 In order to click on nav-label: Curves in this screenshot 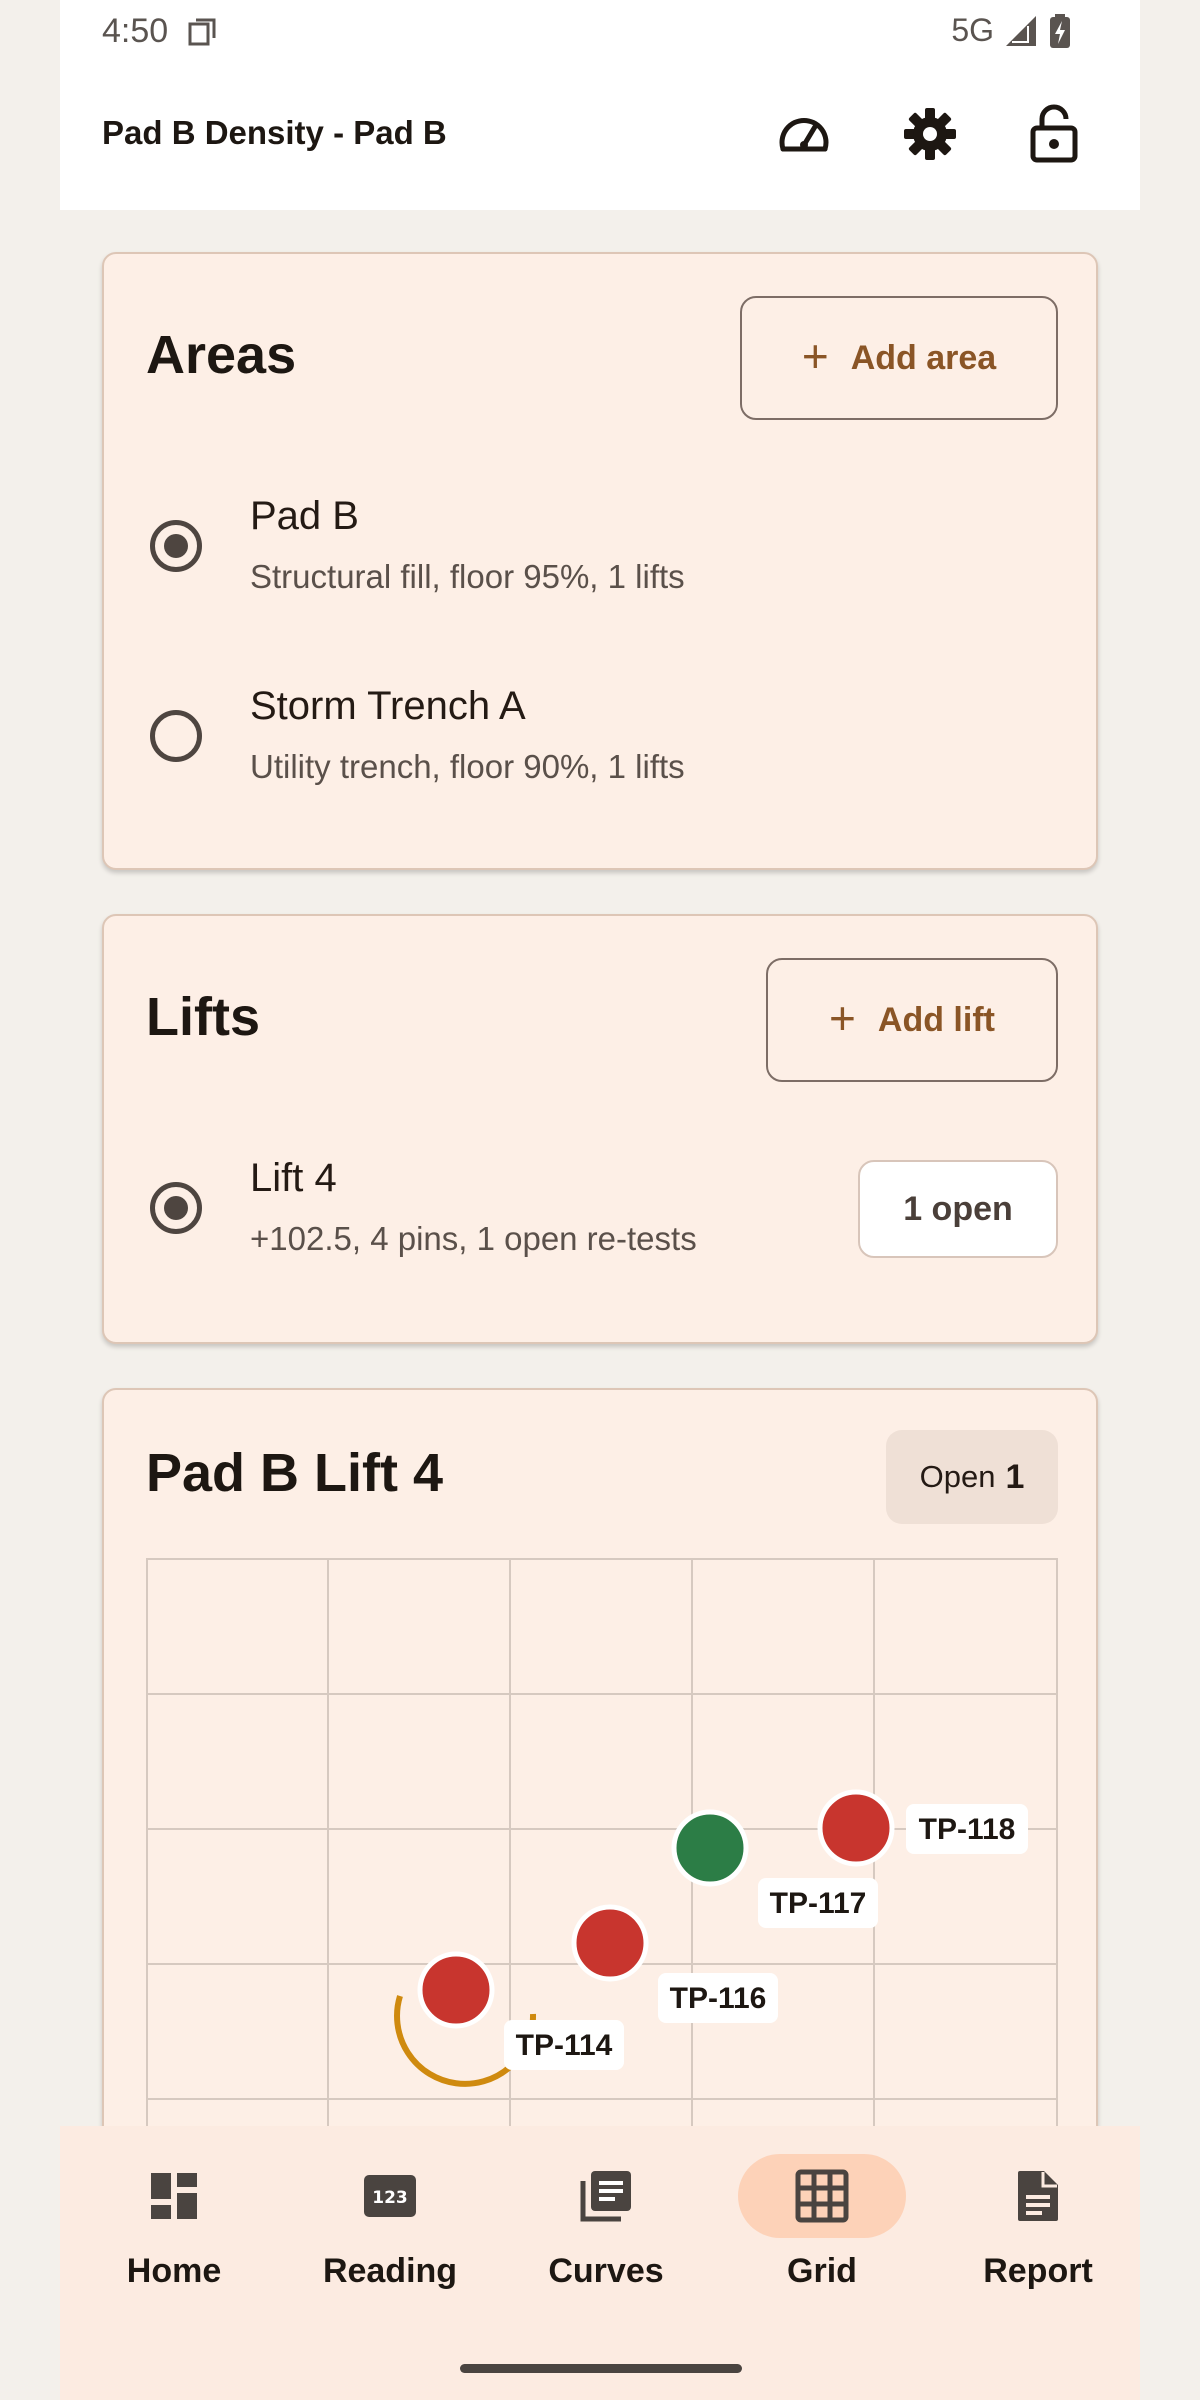, I will do `click(606, 2271)`.